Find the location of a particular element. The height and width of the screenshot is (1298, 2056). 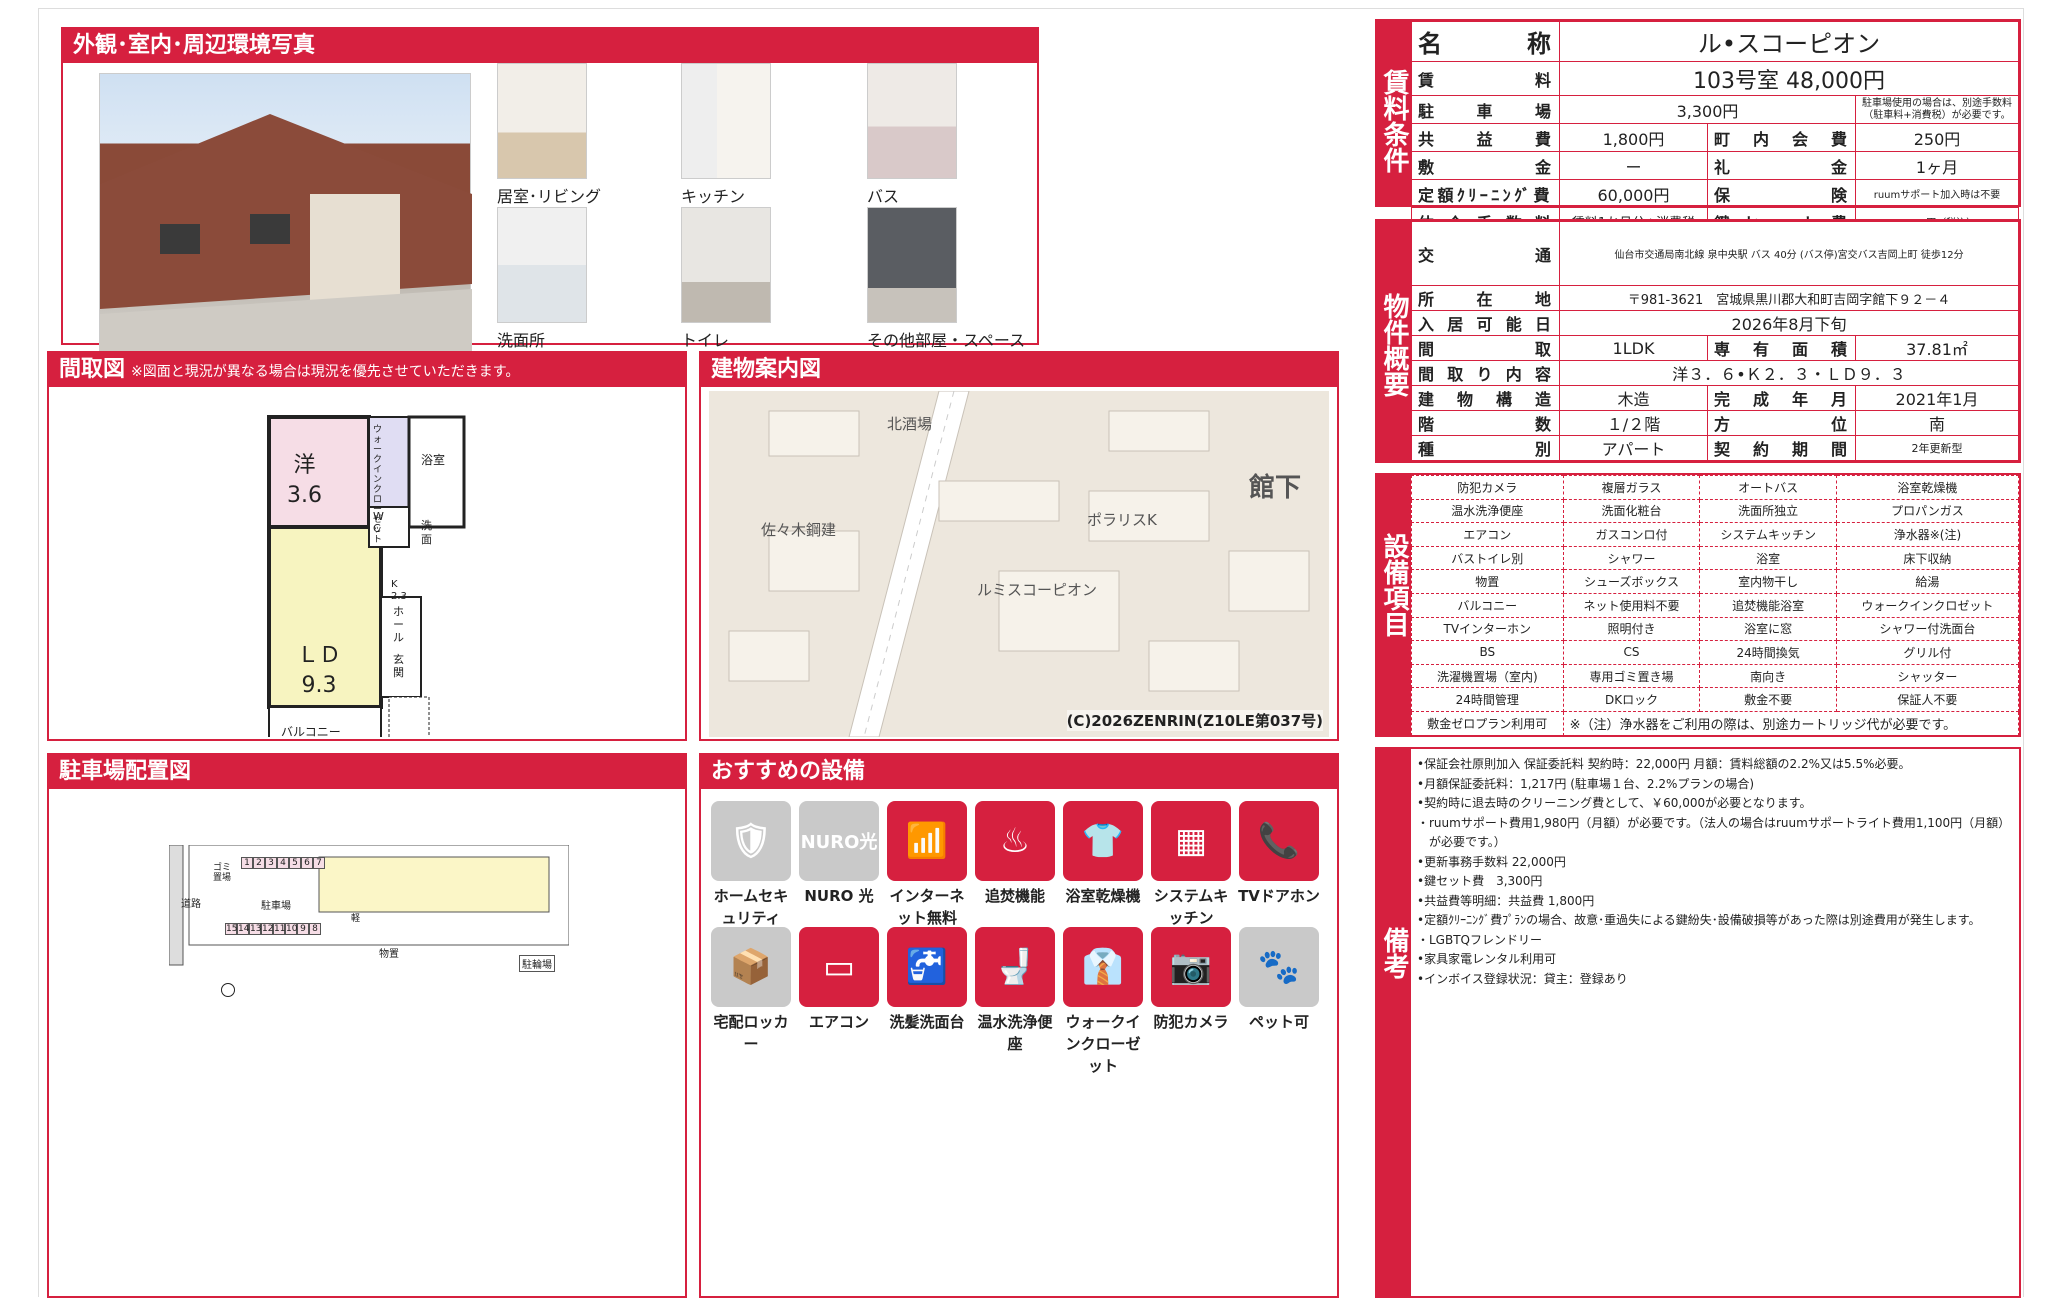

exterior-photo is located at coordinates (285, 213).